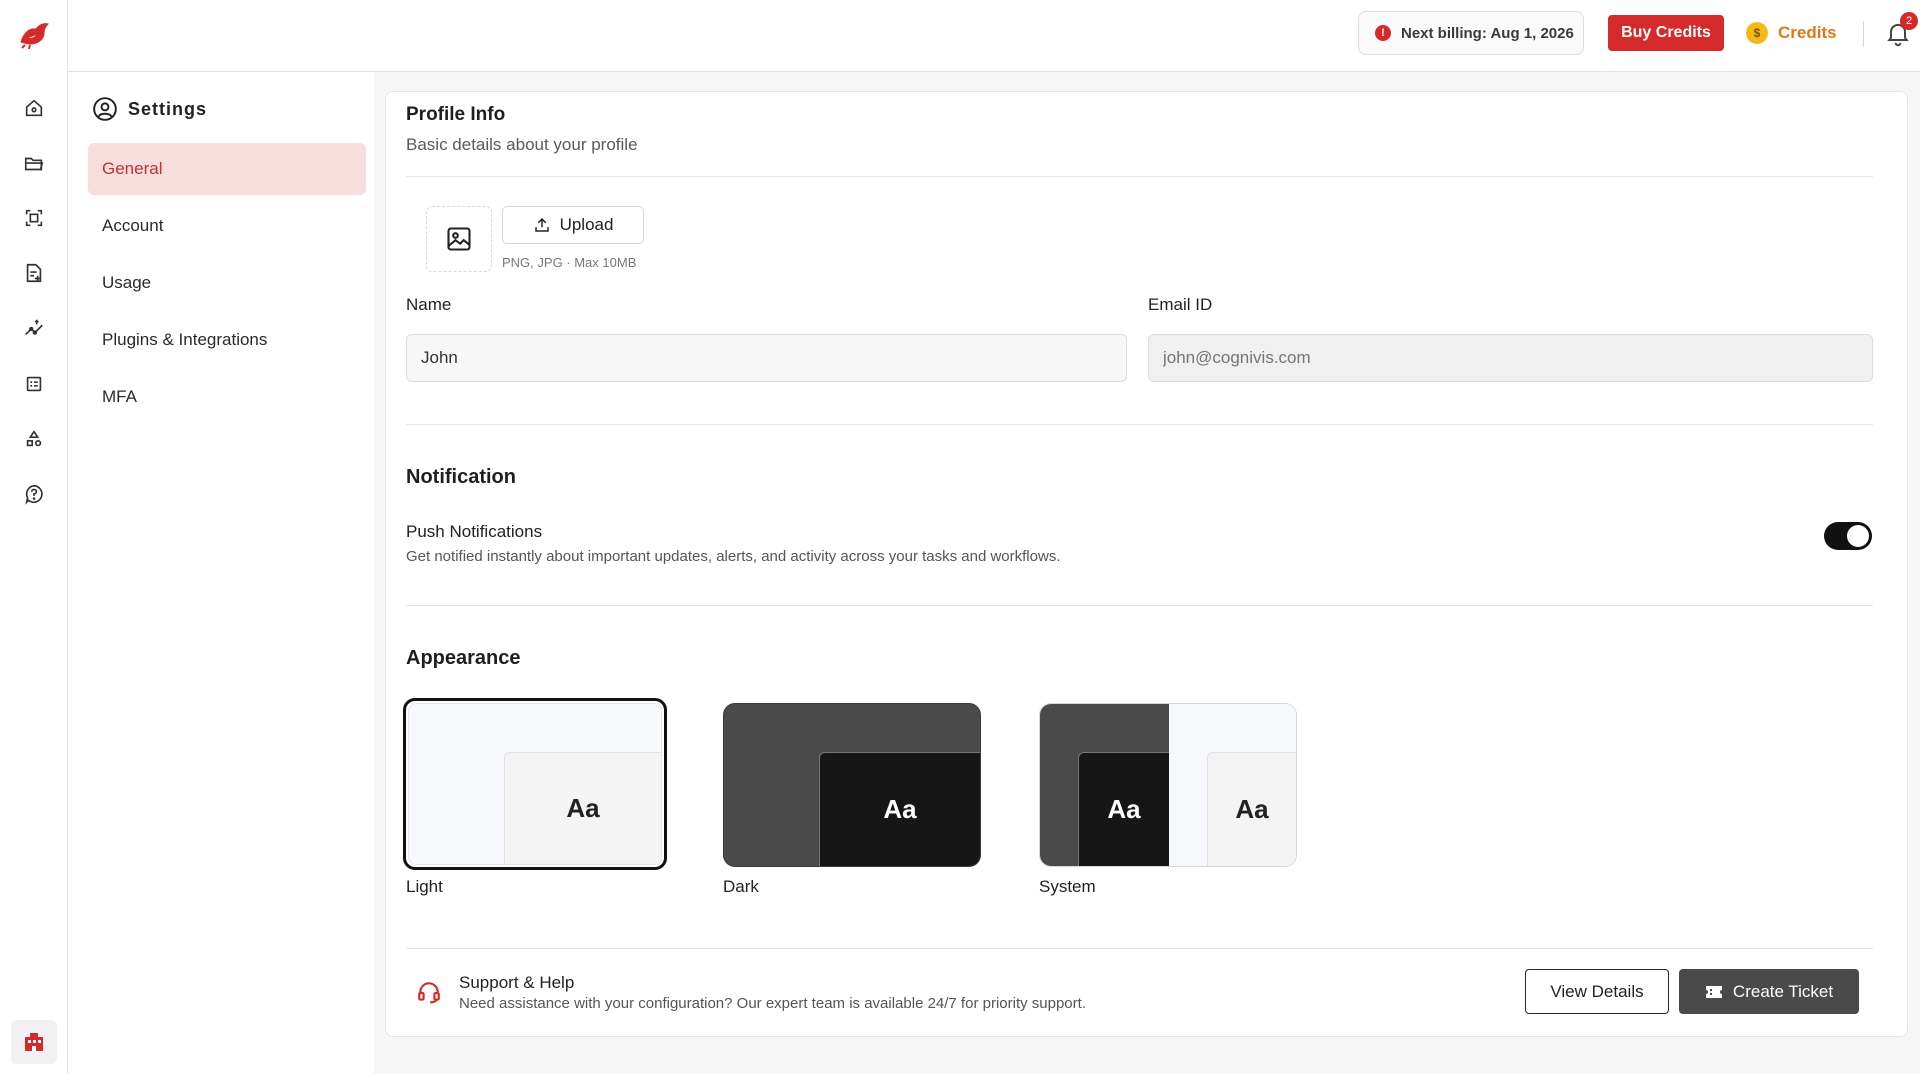  I want to click on upload-label: Upload, so click(586, 224).